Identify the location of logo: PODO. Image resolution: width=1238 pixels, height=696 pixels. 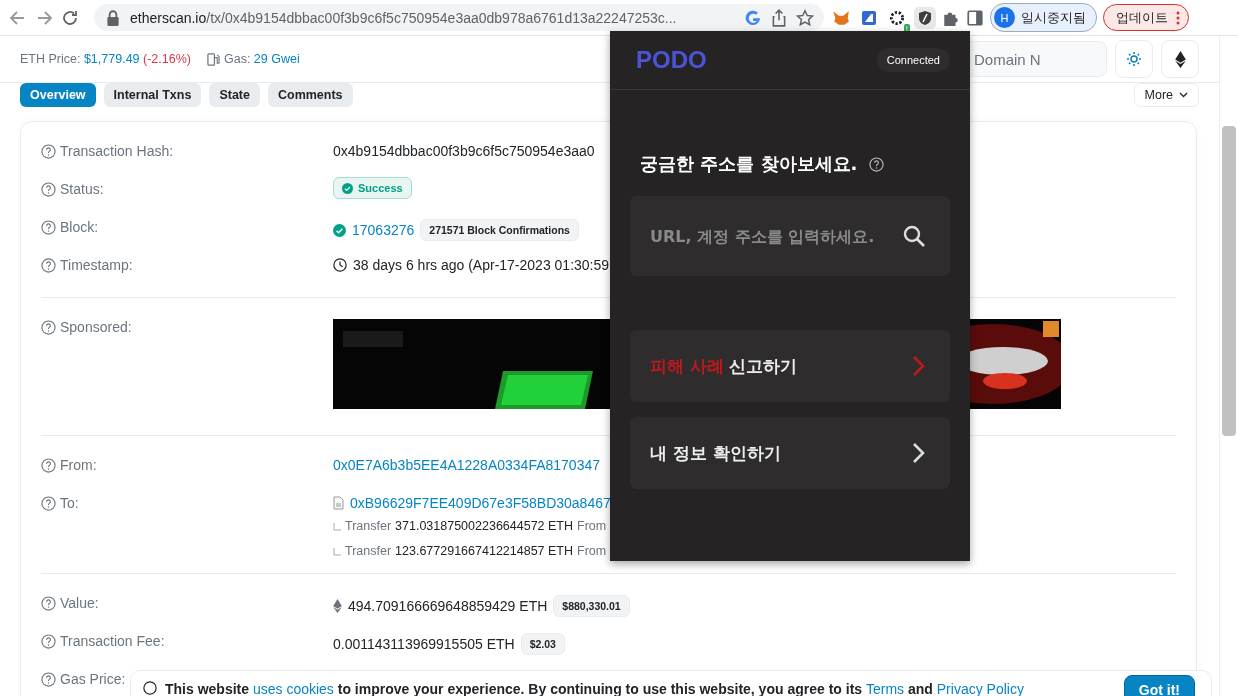
(671, 60).